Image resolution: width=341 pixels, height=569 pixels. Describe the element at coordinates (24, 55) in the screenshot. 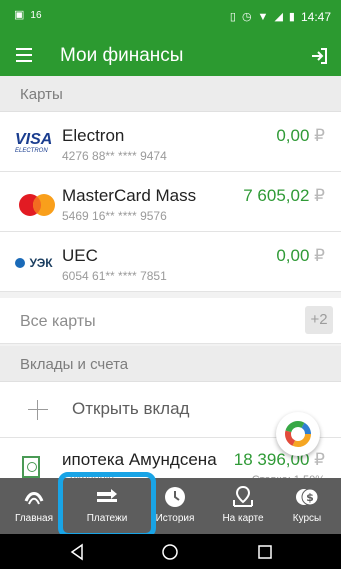

I see `menu-icon` at that location.